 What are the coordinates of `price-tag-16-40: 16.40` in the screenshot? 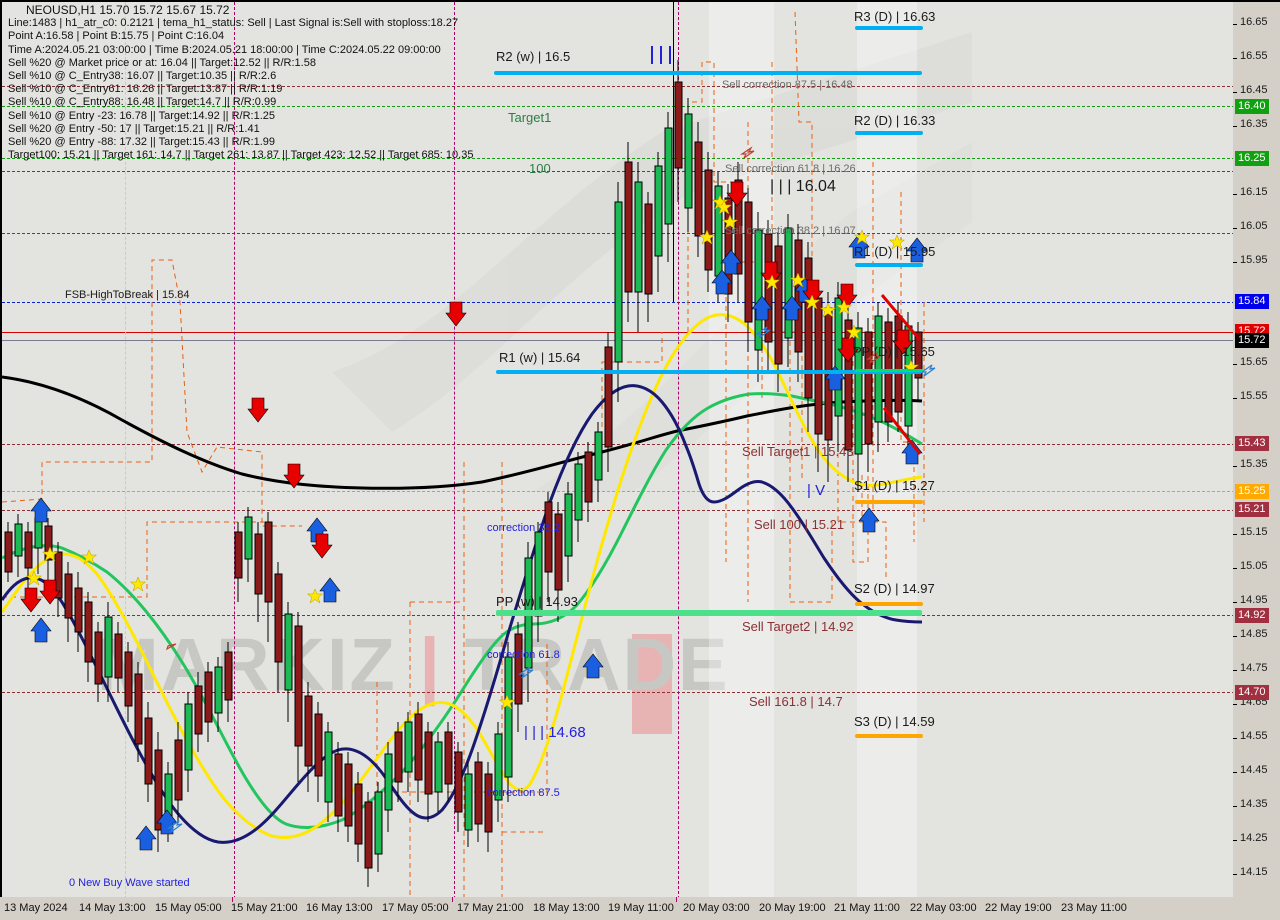 It's located at (1252, 106).